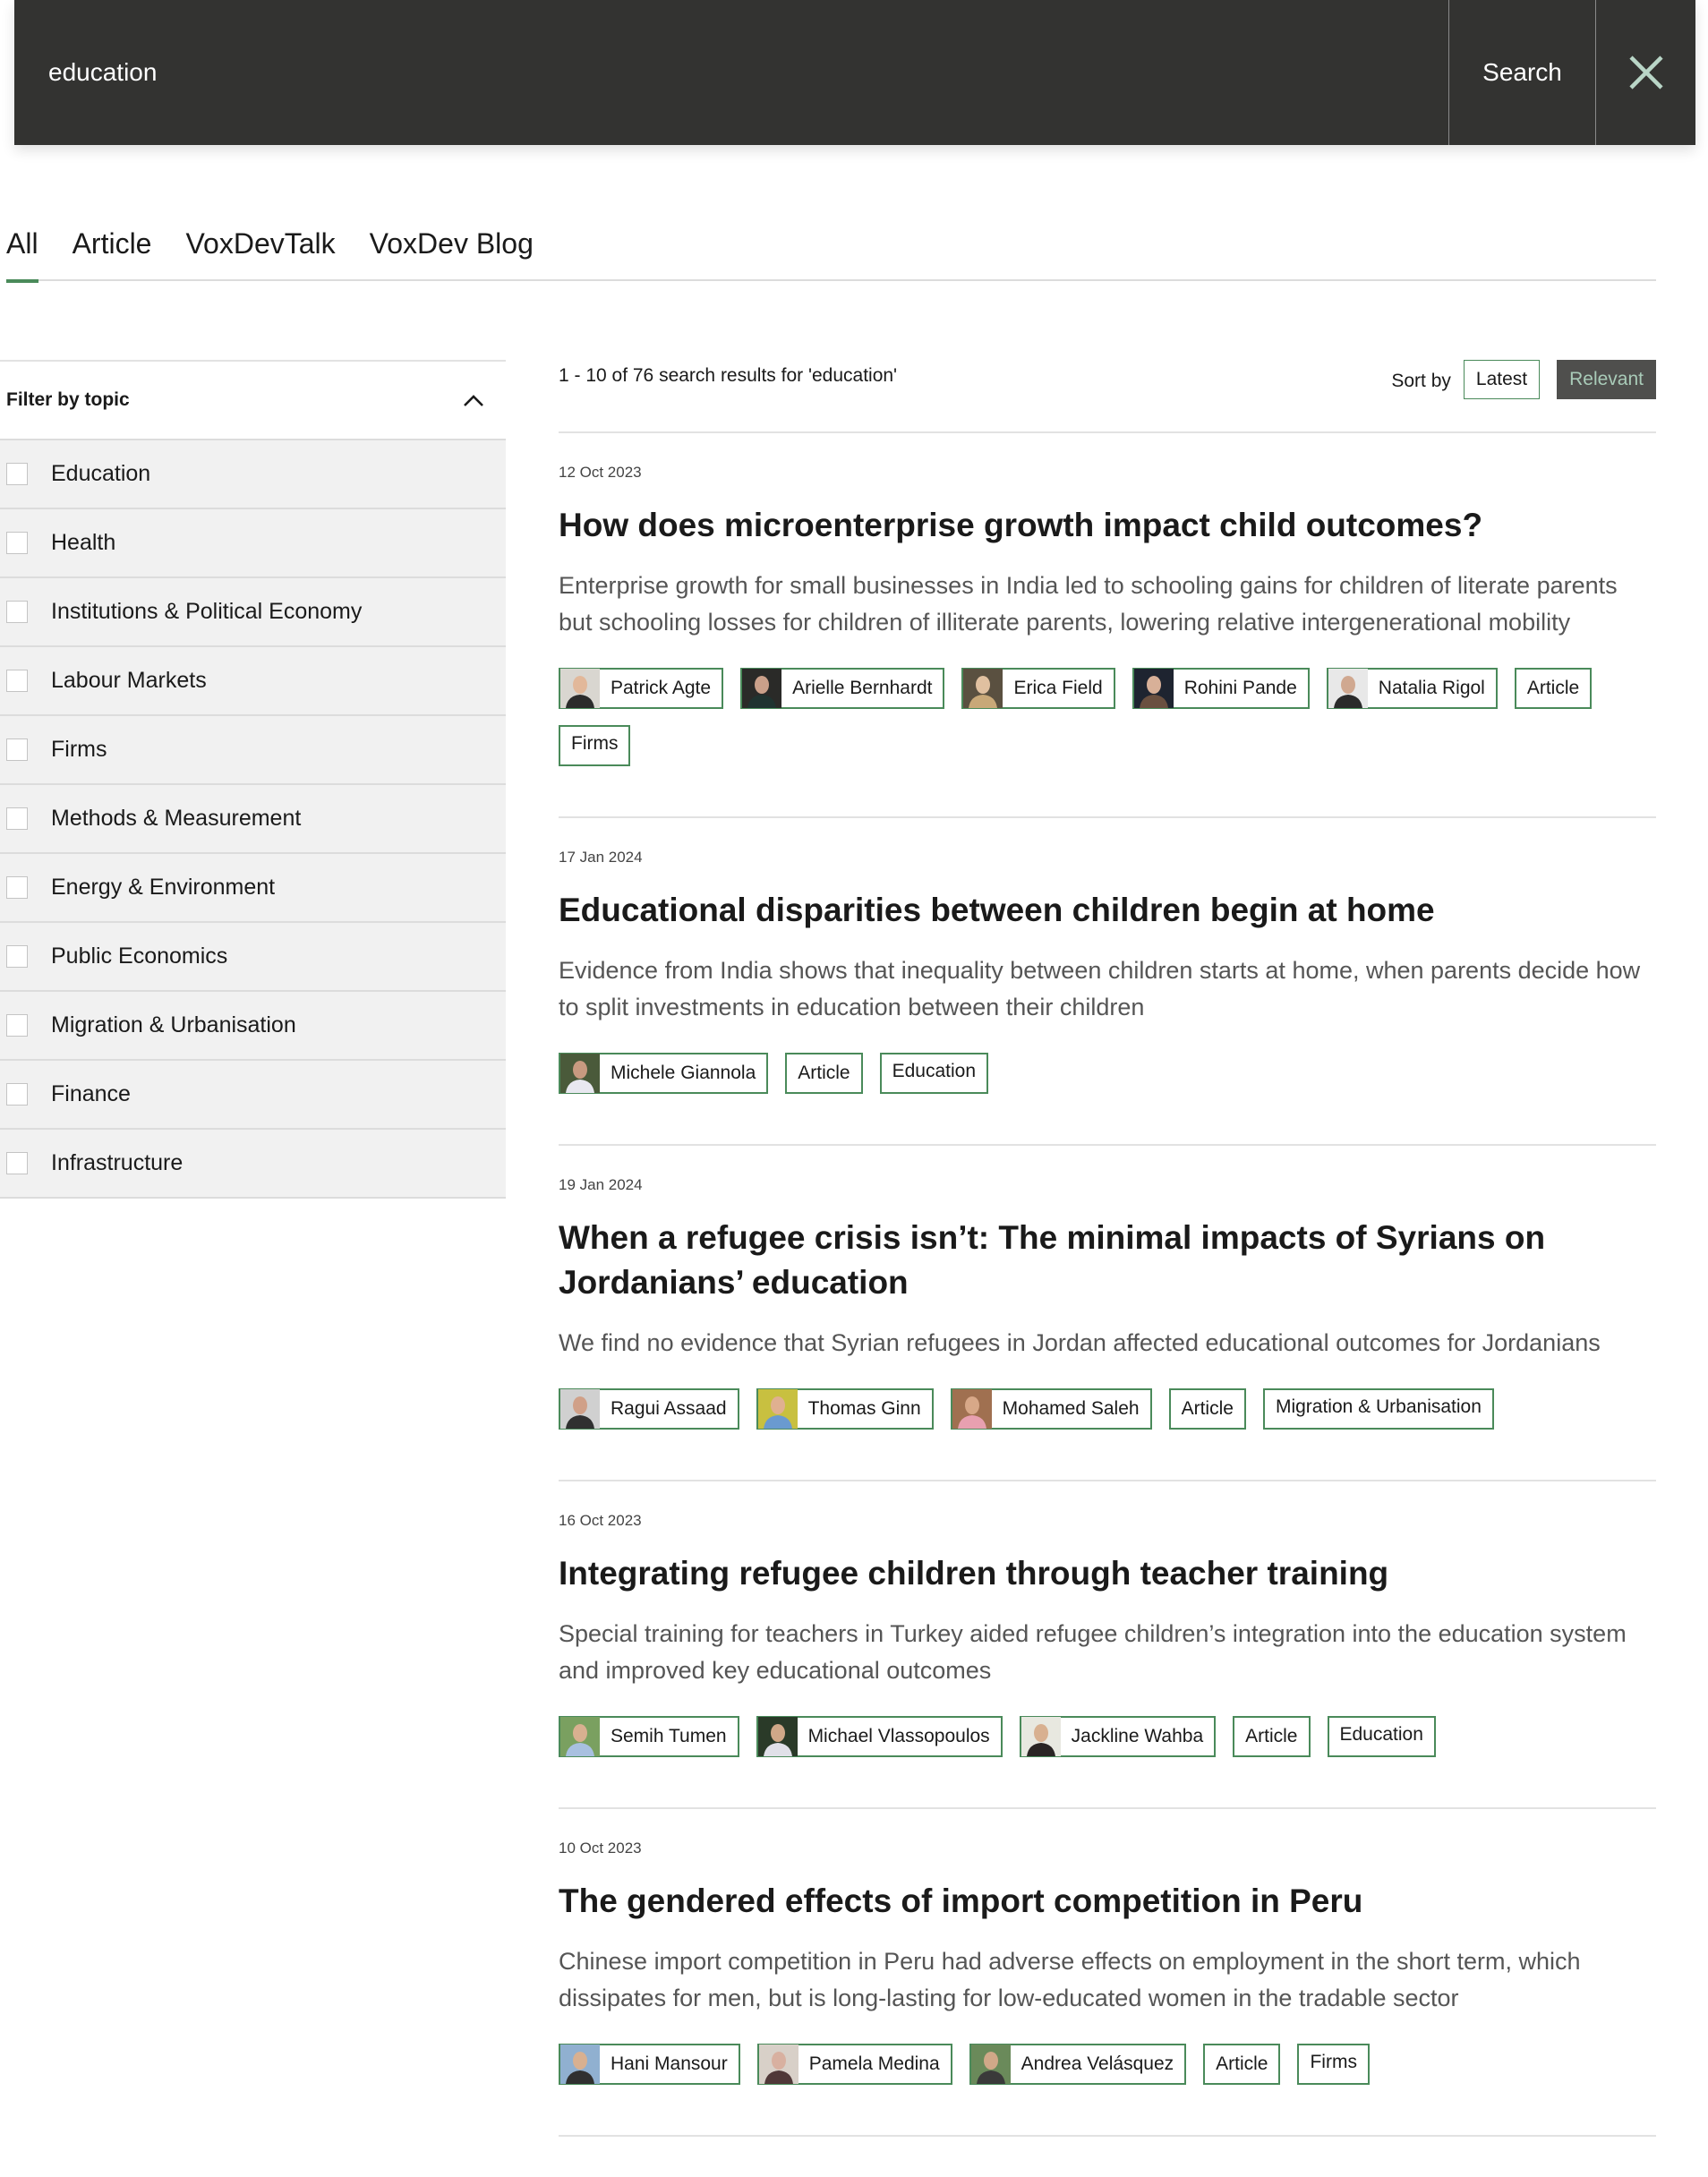  Describe the element at coordinates (842, 688) in the screenshot. I see `author-tag: Arielle Bernhardt` at that location.